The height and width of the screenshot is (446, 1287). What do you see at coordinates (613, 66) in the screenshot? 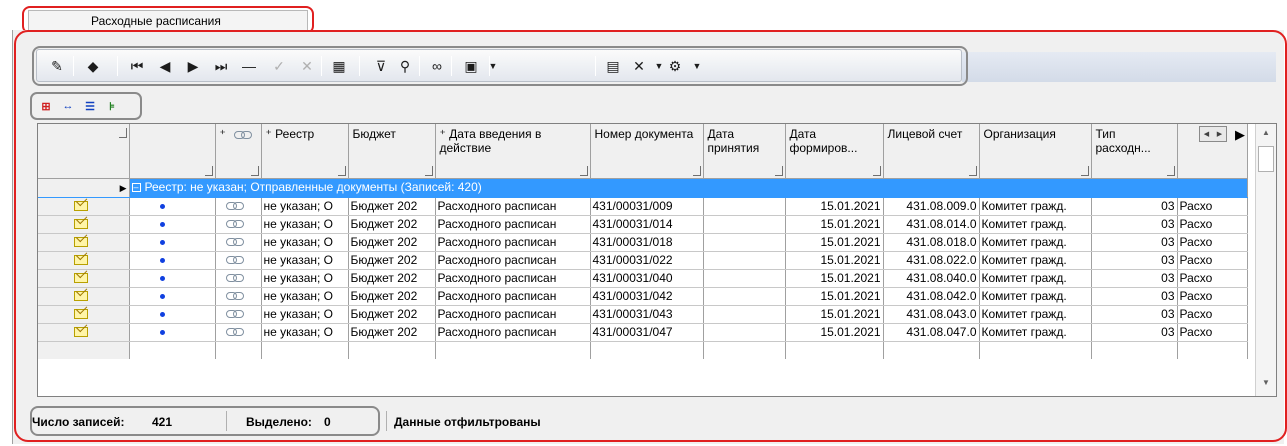
I see `open-folder-button: ▤` at bounding box center [613, 66].